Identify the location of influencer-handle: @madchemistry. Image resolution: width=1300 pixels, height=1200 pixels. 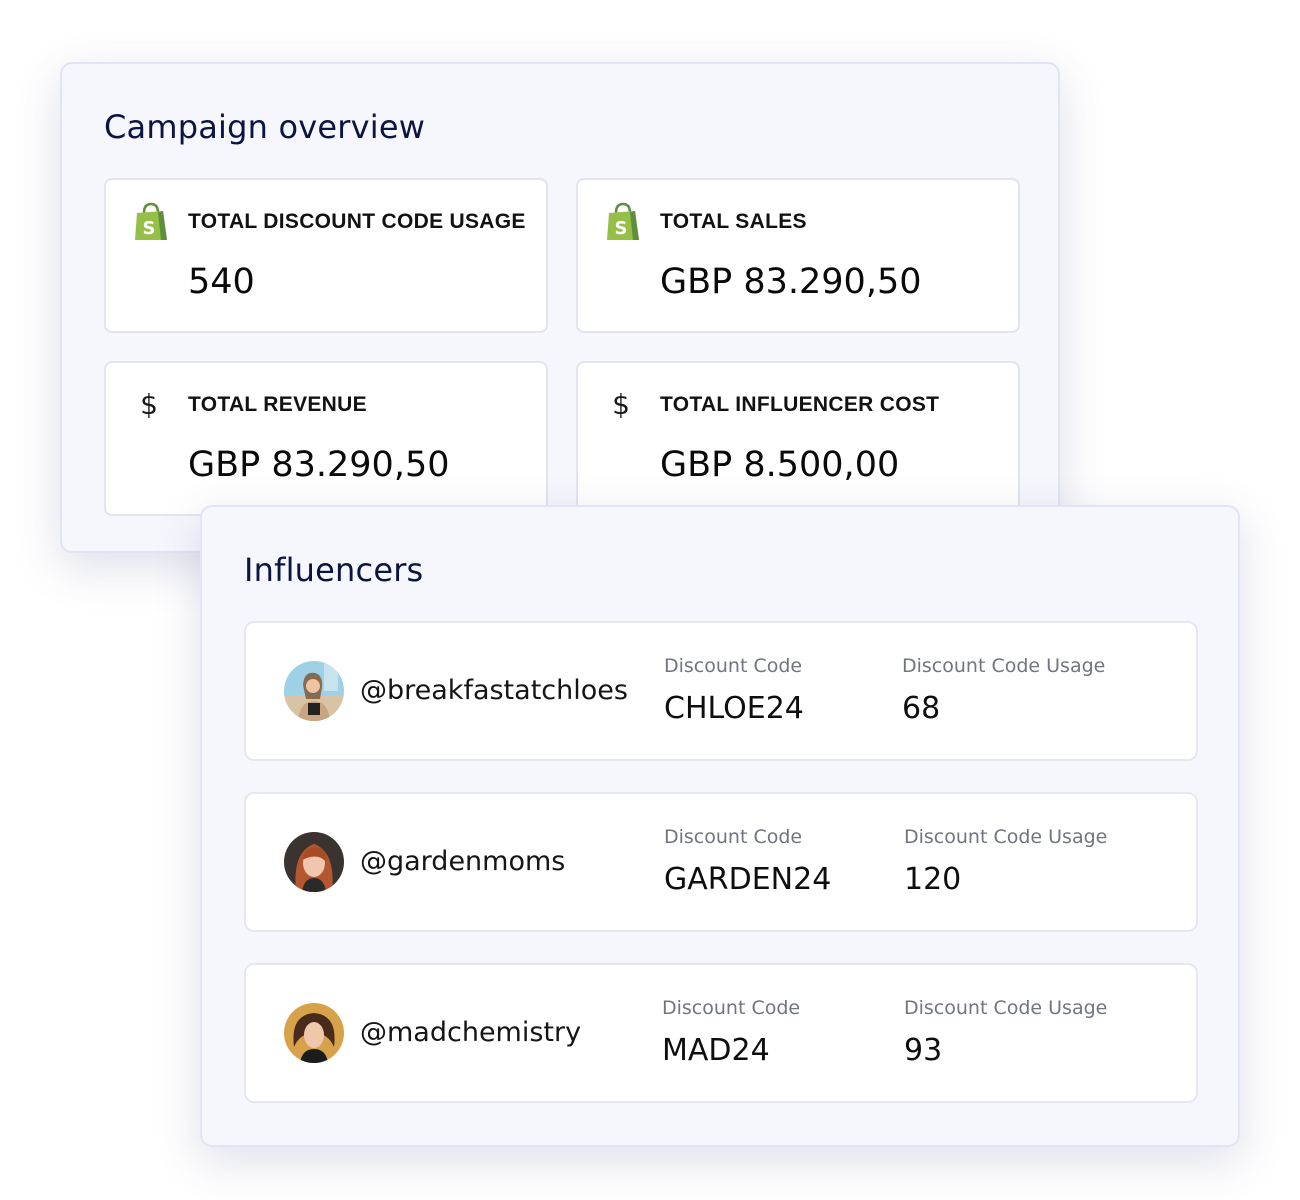
(470, 1032).